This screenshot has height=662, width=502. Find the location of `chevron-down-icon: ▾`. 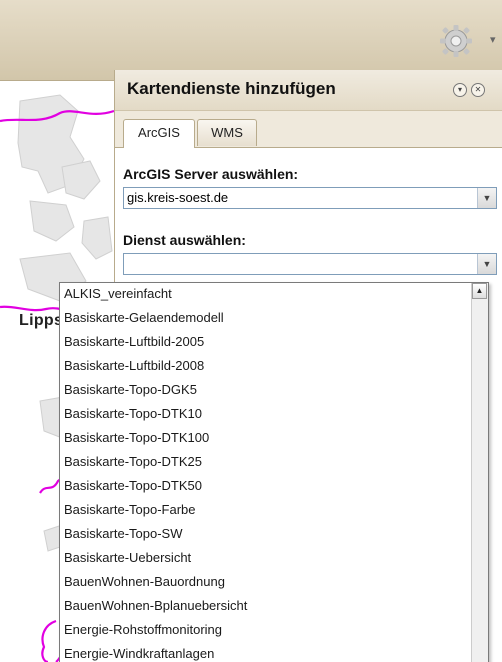

chevron-down-icon: ▾ is located at coordinates (493, 39).